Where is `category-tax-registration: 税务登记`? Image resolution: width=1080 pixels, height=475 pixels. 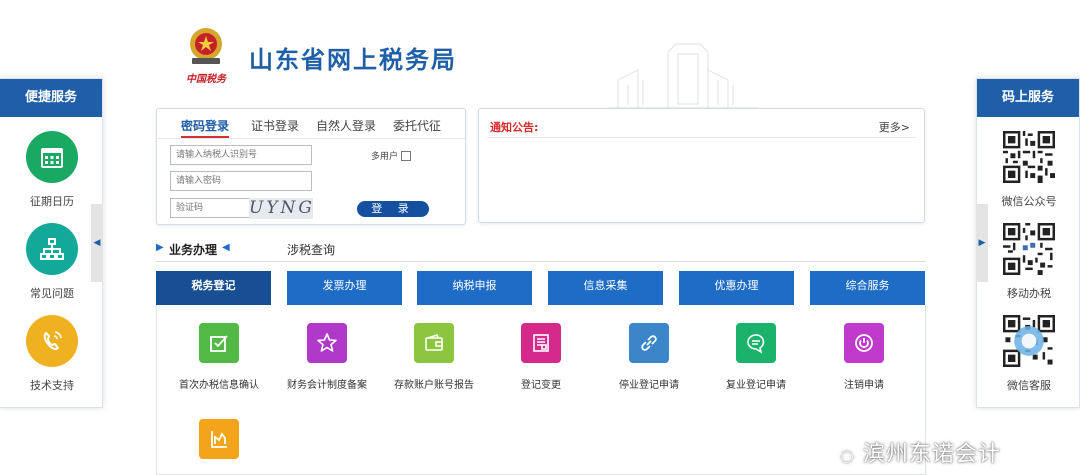 category-tax-registration: 税务登记 is located at coordinates (213, 289).